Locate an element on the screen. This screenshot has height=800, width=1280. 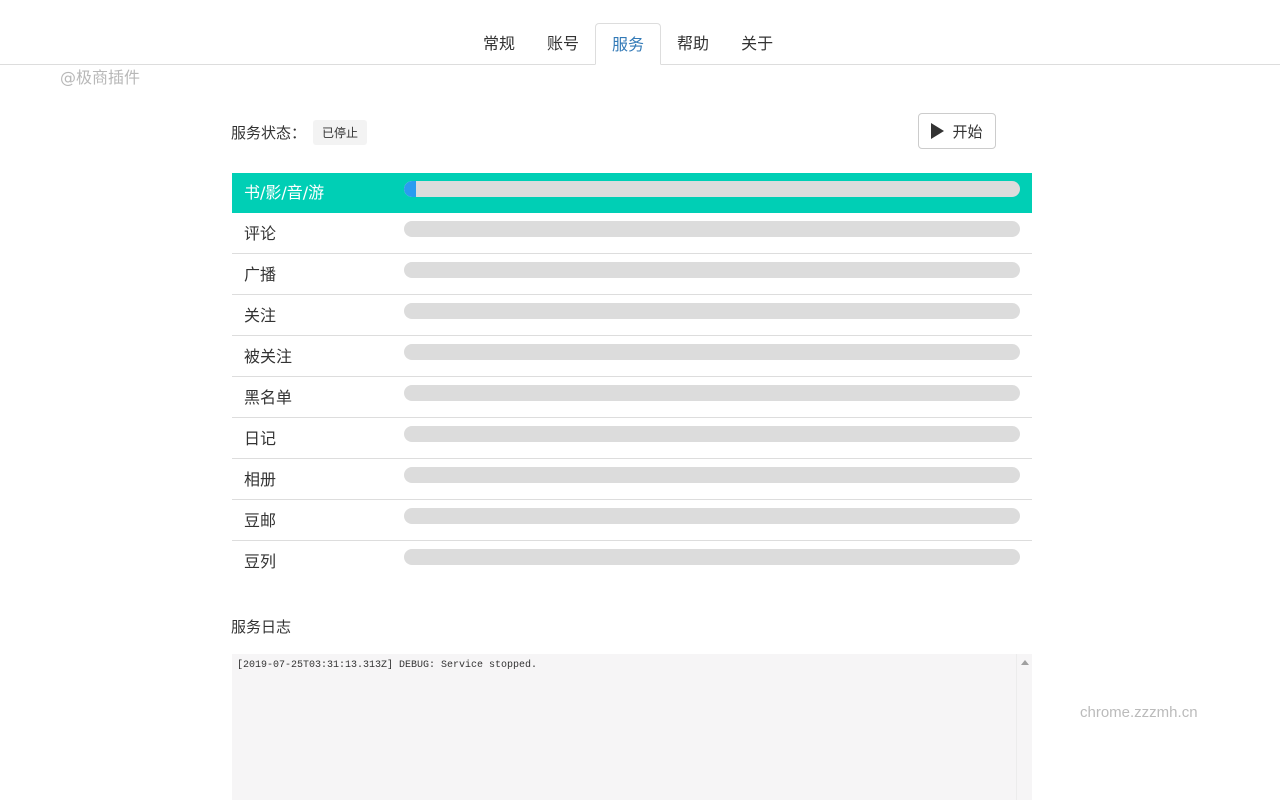
service-name: 书/影/音/游 is located at coordinates (284, 192).